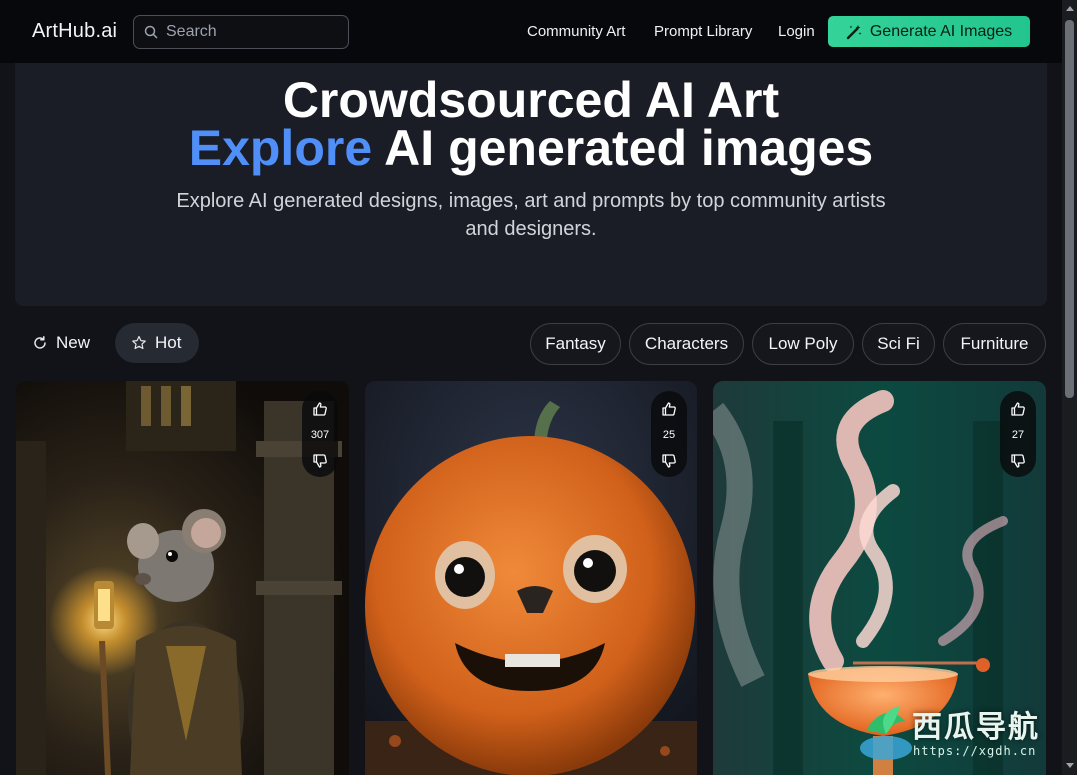 The width and height of the screenshot is (1077, 775). Describe the element at coordinates (139, 342) in the screenshot. I see `star-icon` at that location.